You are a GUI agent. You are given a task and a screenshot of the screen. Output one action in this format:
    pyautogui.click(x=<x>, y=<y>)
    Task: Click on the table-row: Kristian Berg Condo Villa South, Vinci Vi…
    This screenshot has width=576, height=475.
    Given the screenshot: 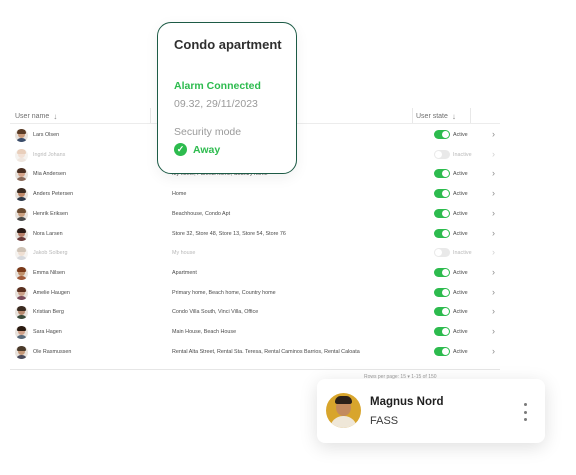 What is the action you would take?
    pyautogui.click(x=288, y=313)
    